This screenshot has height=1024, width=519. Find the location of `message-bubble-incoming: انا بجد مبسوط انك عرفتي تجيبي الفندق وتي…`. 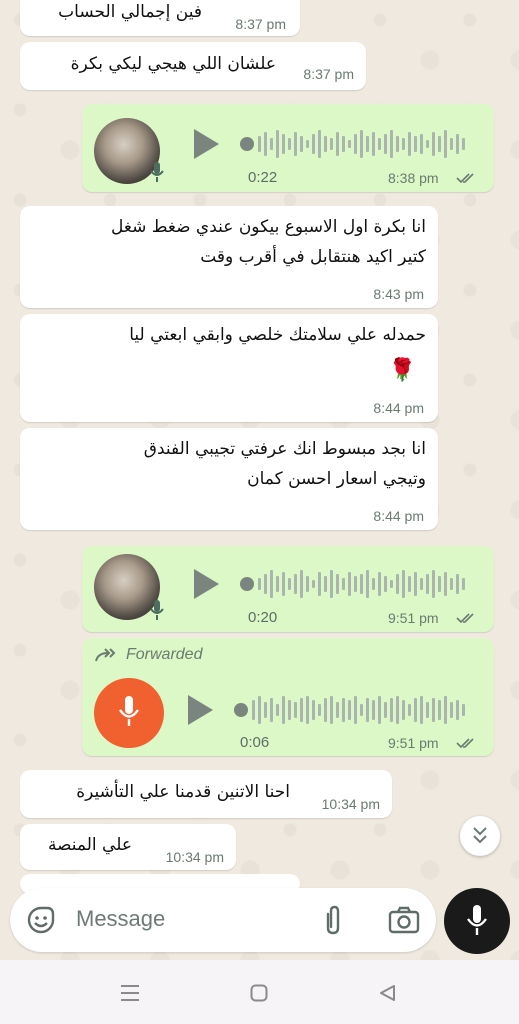

message-bubble-incoming: انا بجد مبسوط انك عرفتي تجيبي الفندق وتي… is located at coordinates (229, 479).